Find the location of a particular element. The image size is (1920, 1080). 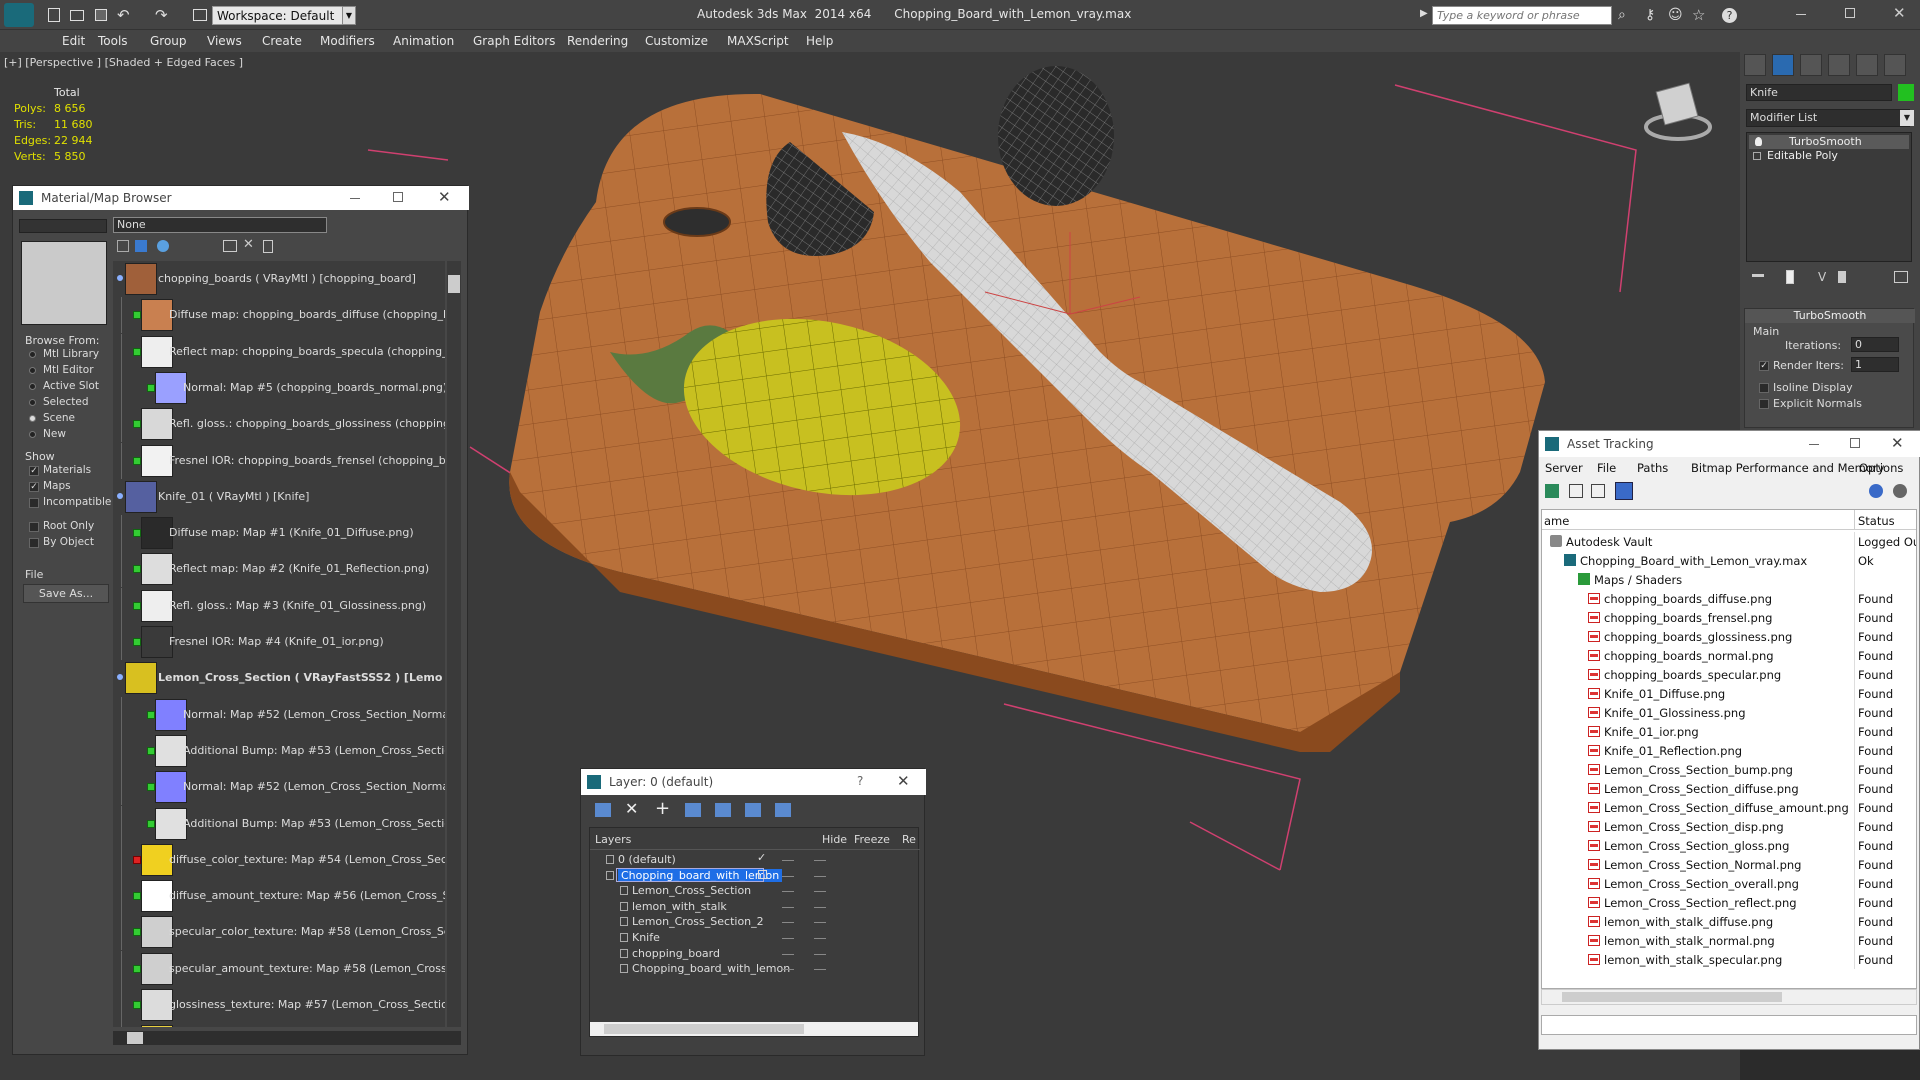

list-view-icon is located at coordinates (123, 246).